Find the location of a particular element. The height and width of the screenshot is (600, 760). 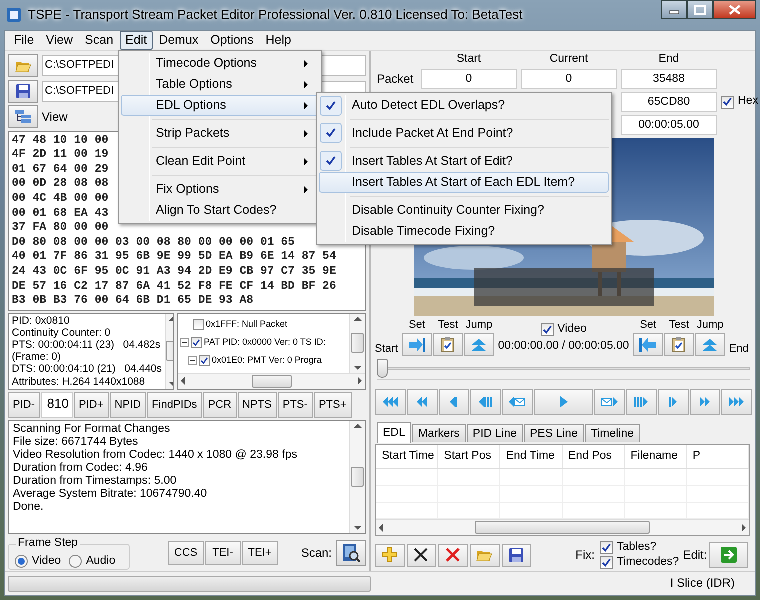

radio-label: Audio is located at coordinates (101, 561).